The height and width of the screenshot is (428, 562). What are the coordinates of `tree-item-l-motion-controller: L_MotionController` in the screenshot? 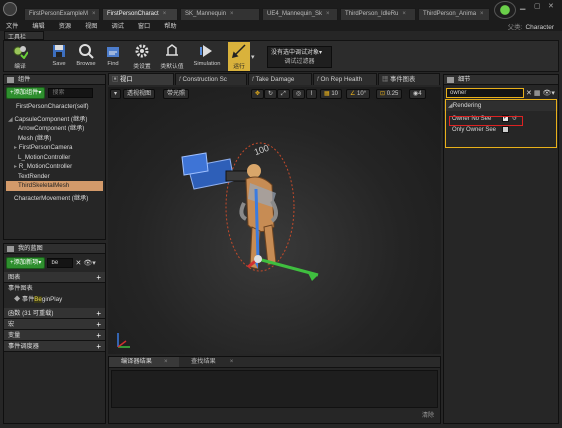 It's located at (54, 158).